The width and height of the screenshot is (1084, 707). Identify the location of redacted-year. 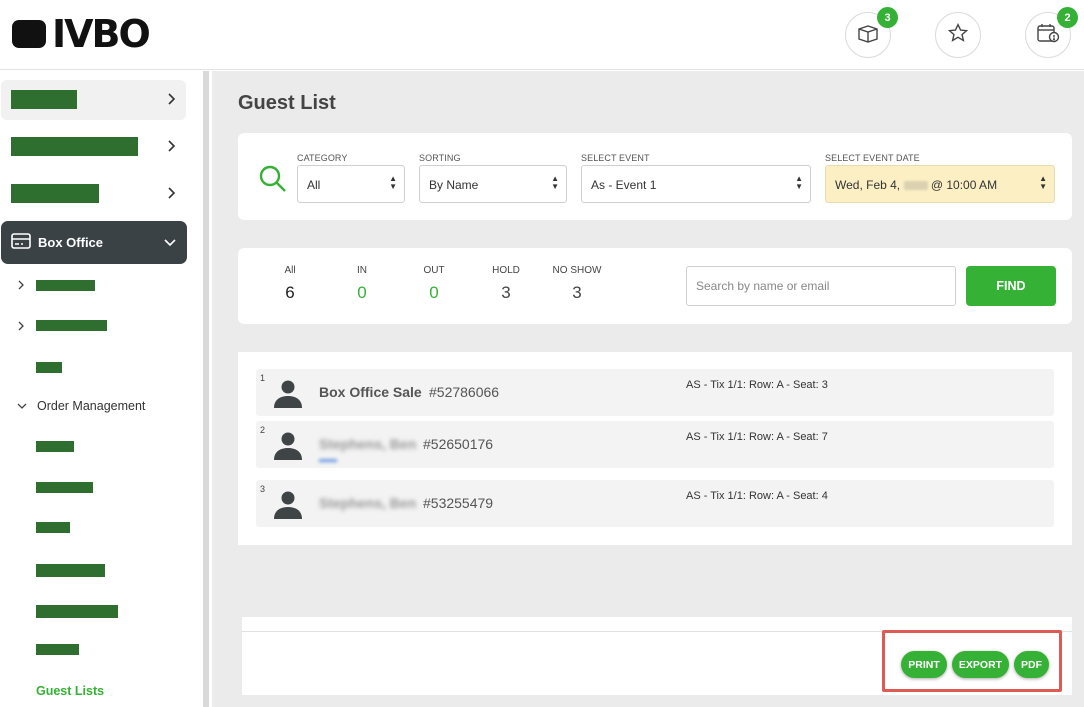
(915, 186).